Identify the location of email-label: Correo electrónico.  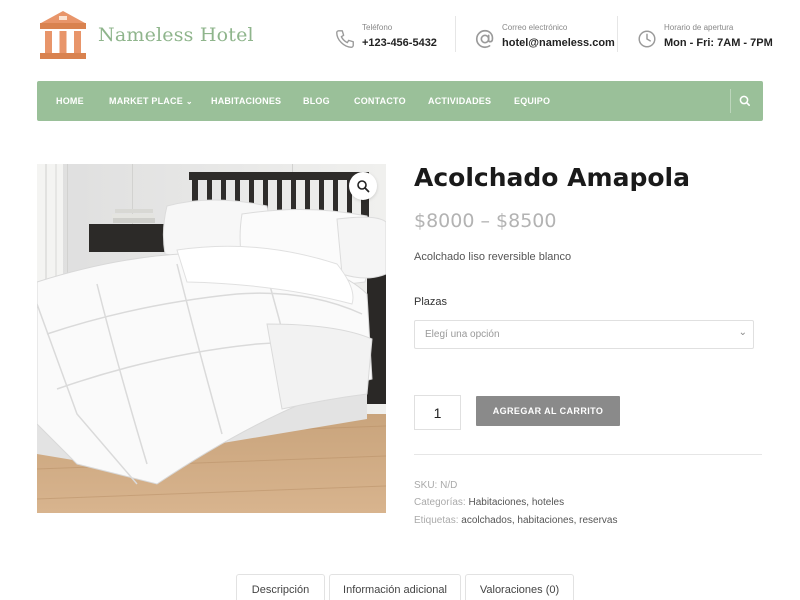
(535, 27).